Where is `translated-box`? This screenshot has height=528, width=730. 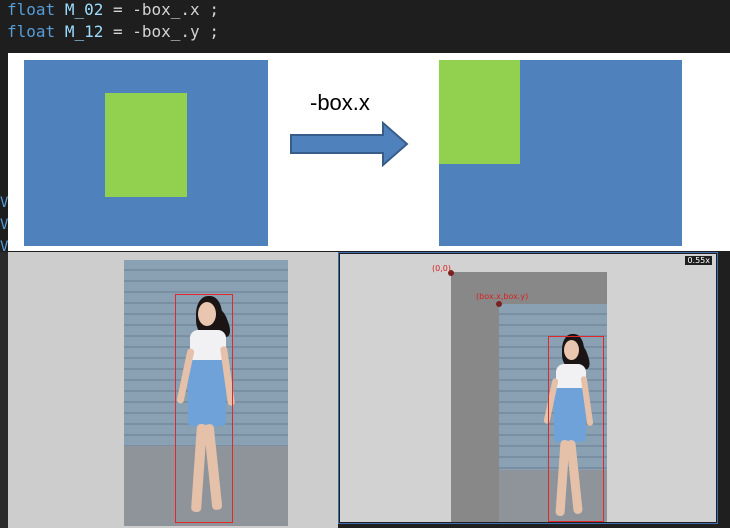 translated-box is located at coordinates (479, 112).